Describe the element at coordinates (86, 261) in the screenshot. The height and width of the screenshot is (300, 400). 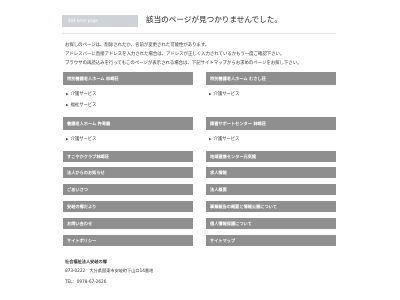
I see `footer-org-name: 社会福祉法人安岐の郷` at that location.